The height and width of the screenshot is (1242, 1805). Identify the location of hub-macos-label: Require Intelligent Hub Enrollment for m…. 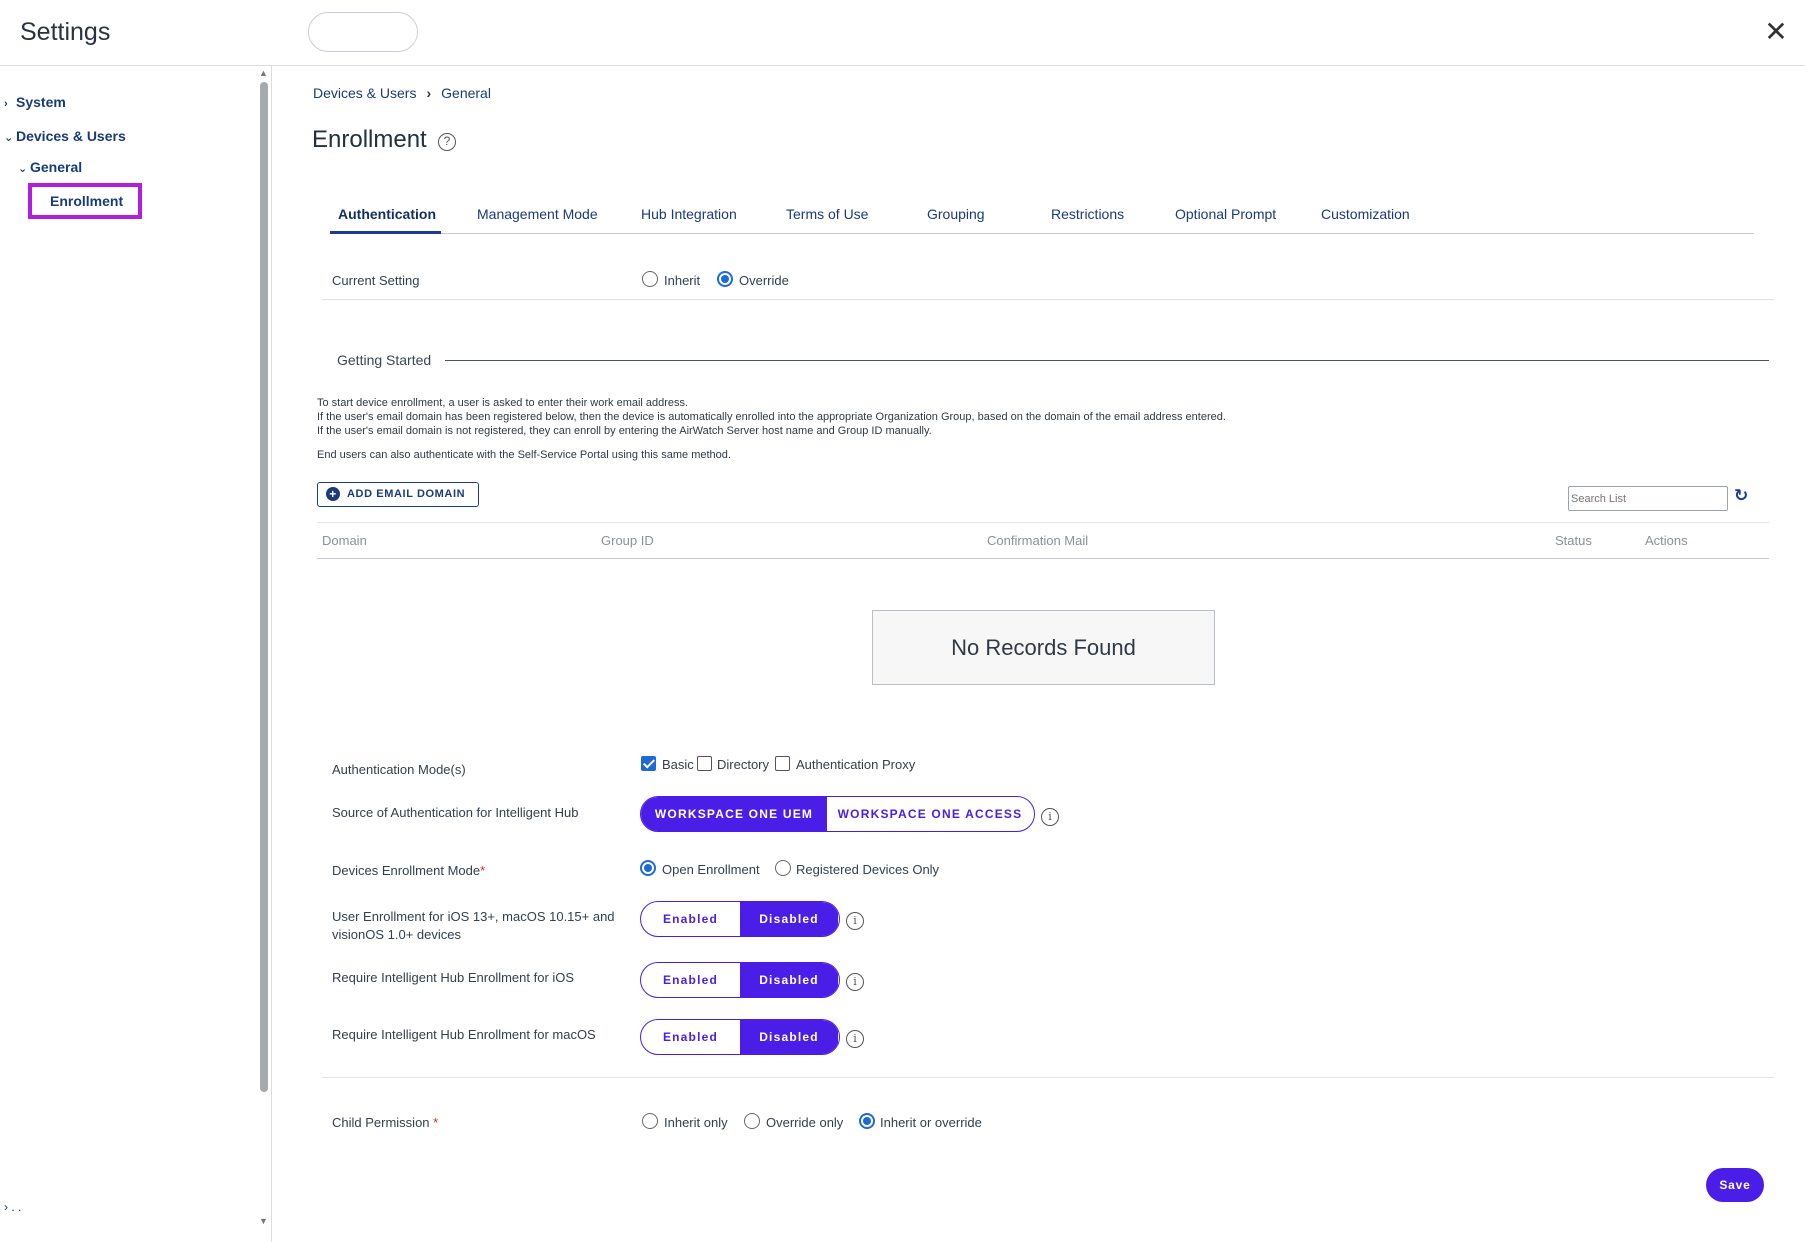
(464, 1034).